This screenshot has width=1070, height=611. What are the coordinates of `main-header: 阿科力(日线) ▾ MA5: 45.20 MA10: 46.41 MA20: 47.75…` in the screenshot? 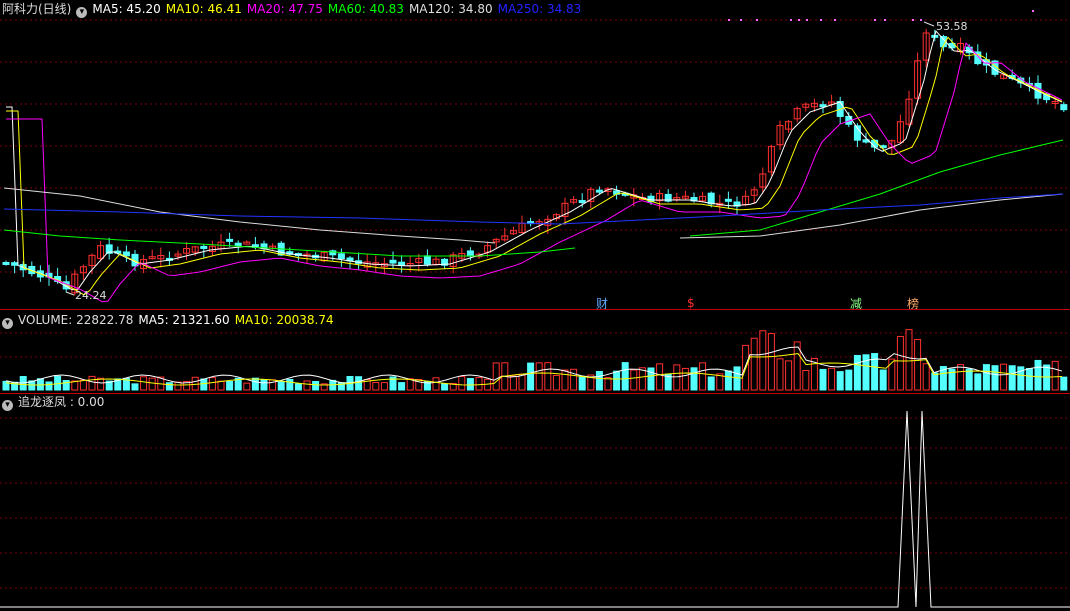 It's located at (294, 10).